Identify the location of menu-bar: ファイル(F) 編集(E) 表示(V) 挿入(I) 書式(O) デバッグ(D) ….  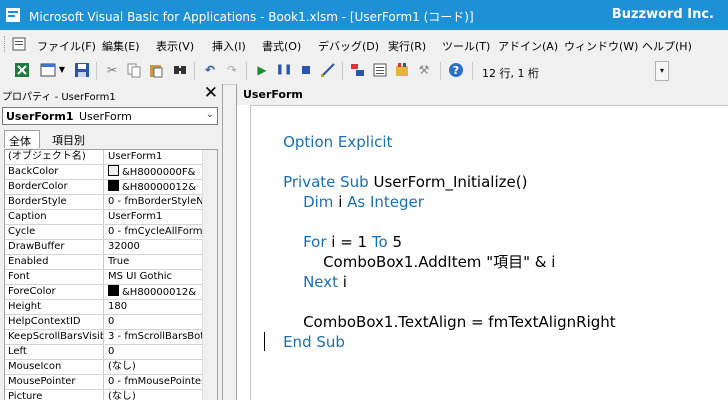
(364, 44).